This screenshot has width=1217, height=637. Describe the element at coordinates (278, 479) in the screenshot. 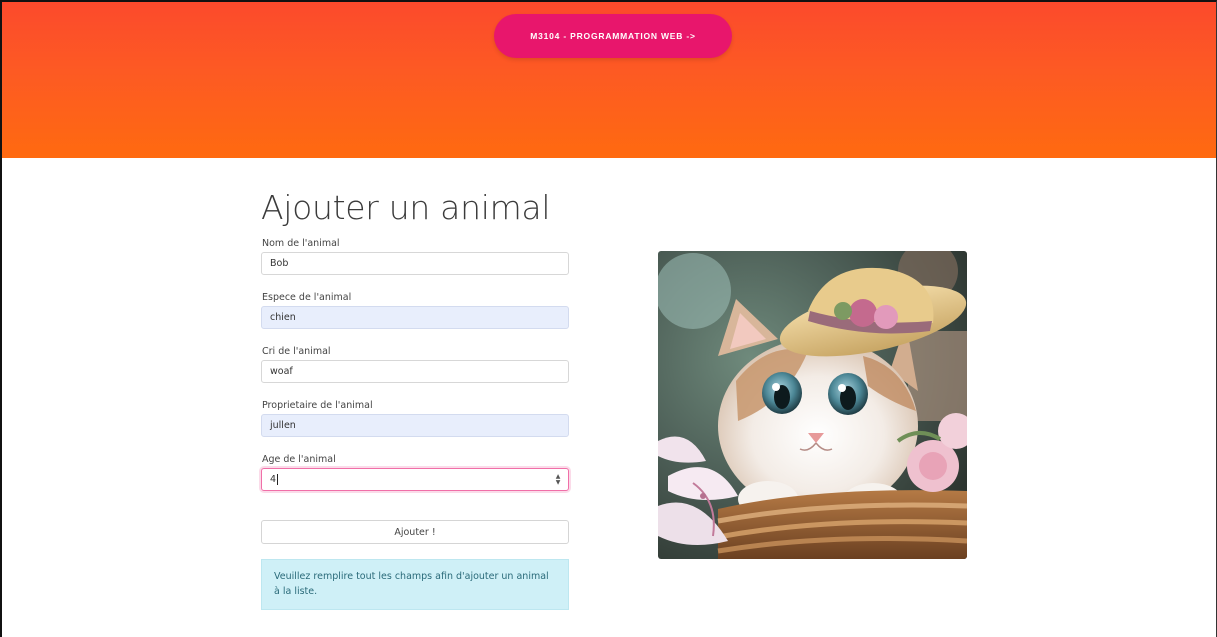

I see `text-cursor` at that location.